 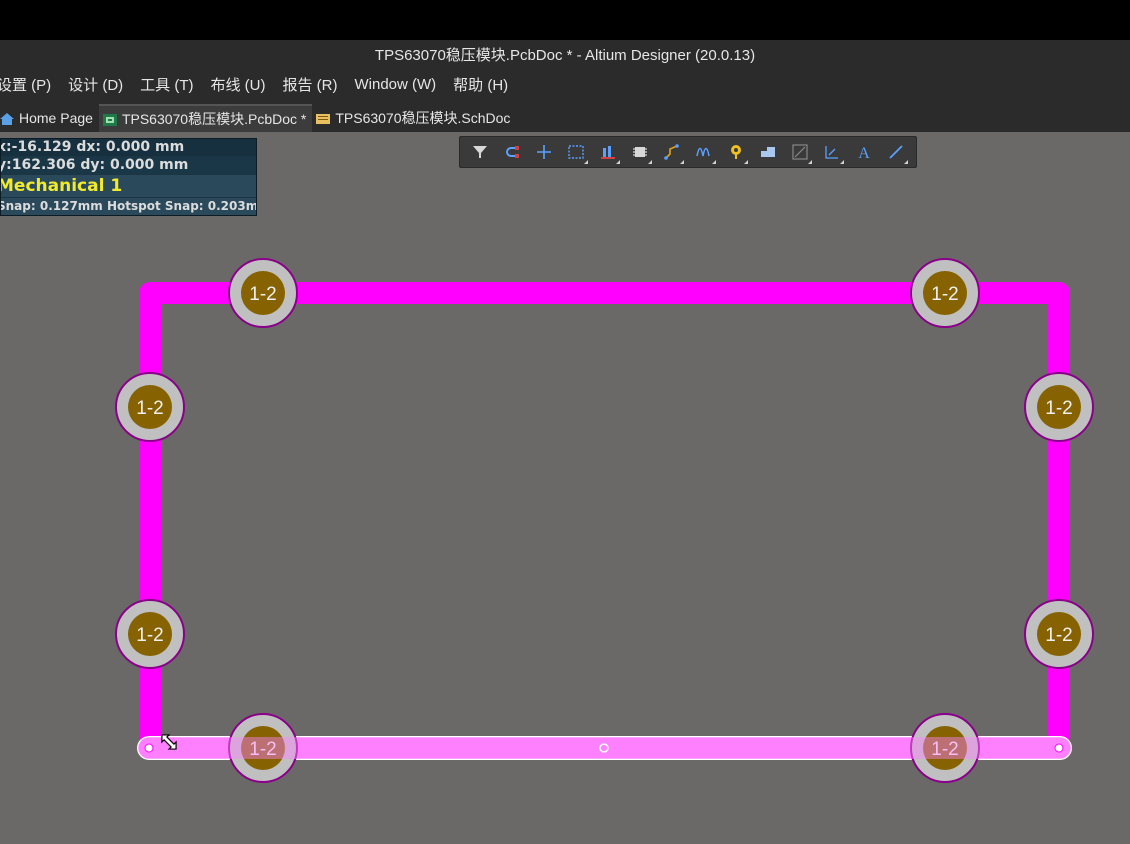 I want to click on menu-item-reports: 报告 (R), so click(x=310, y=84).